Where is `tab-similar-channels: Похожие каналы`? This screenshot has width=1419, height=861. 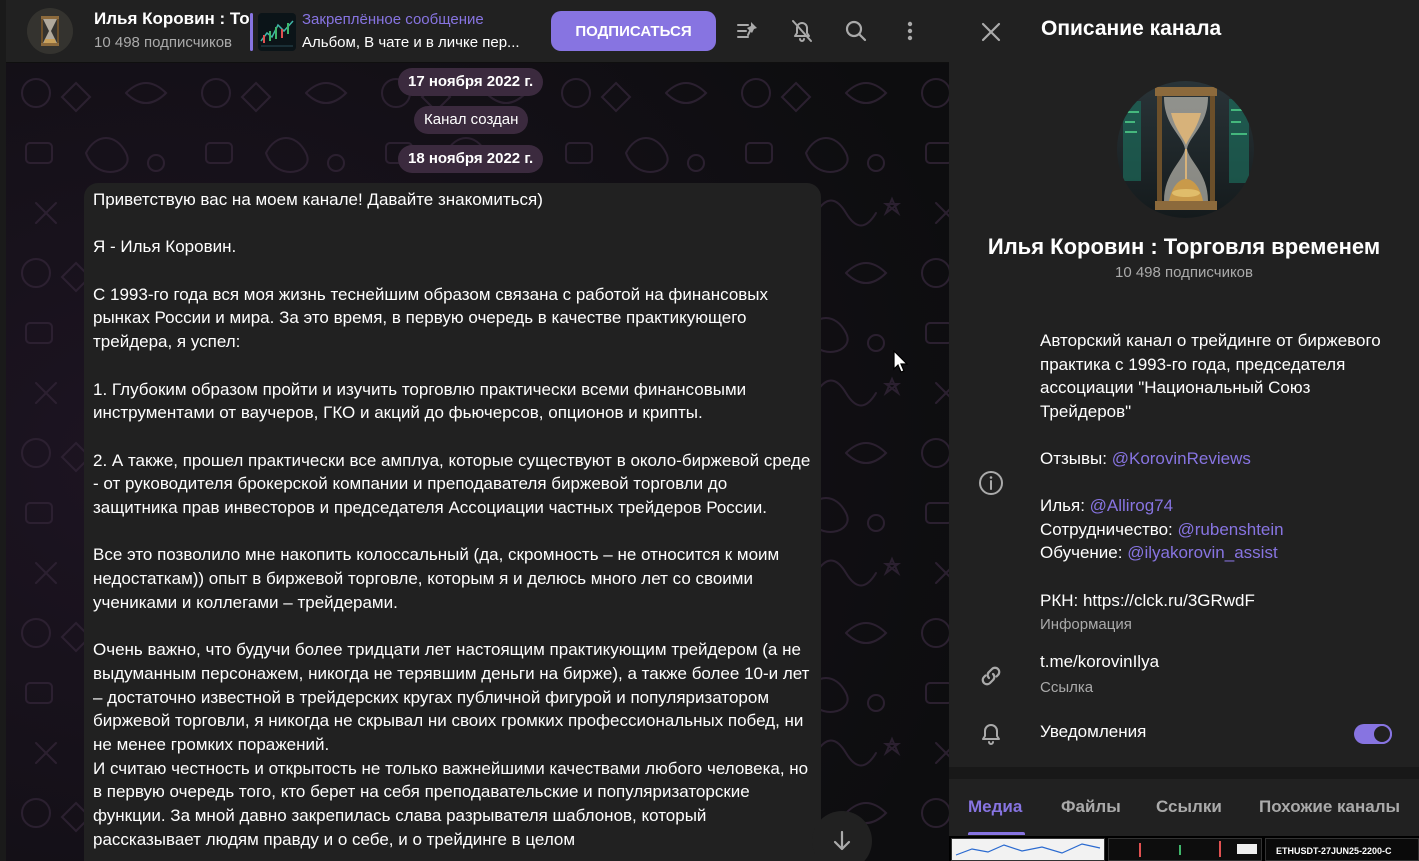
tab-similar-channels: Похожие каналы is located at coordinates (1329, 807).